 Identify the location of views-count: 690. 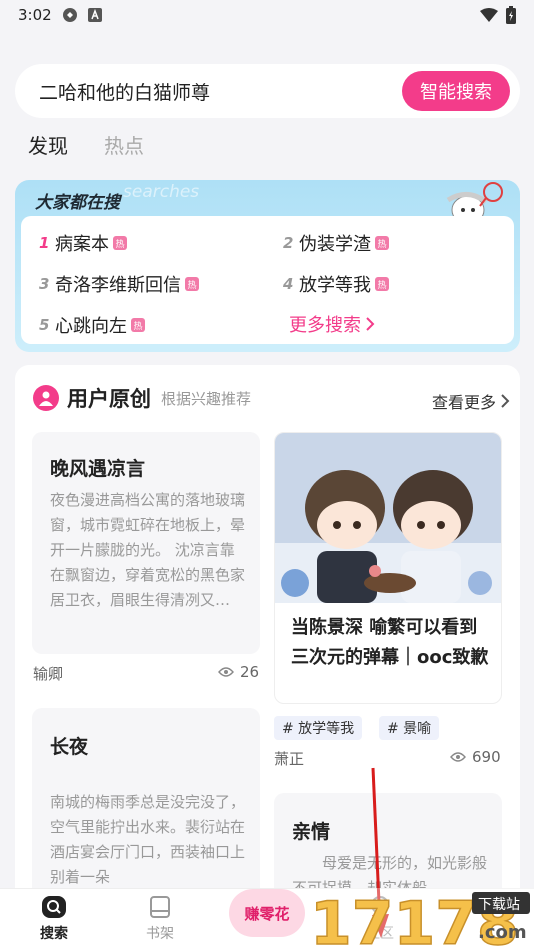
(486, 757).